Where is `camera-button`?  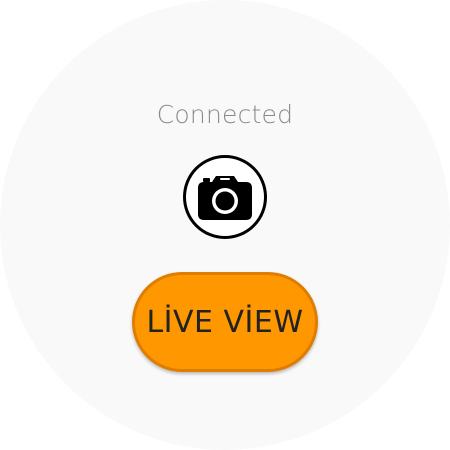 camera-button is located at coordinates (225, 197).